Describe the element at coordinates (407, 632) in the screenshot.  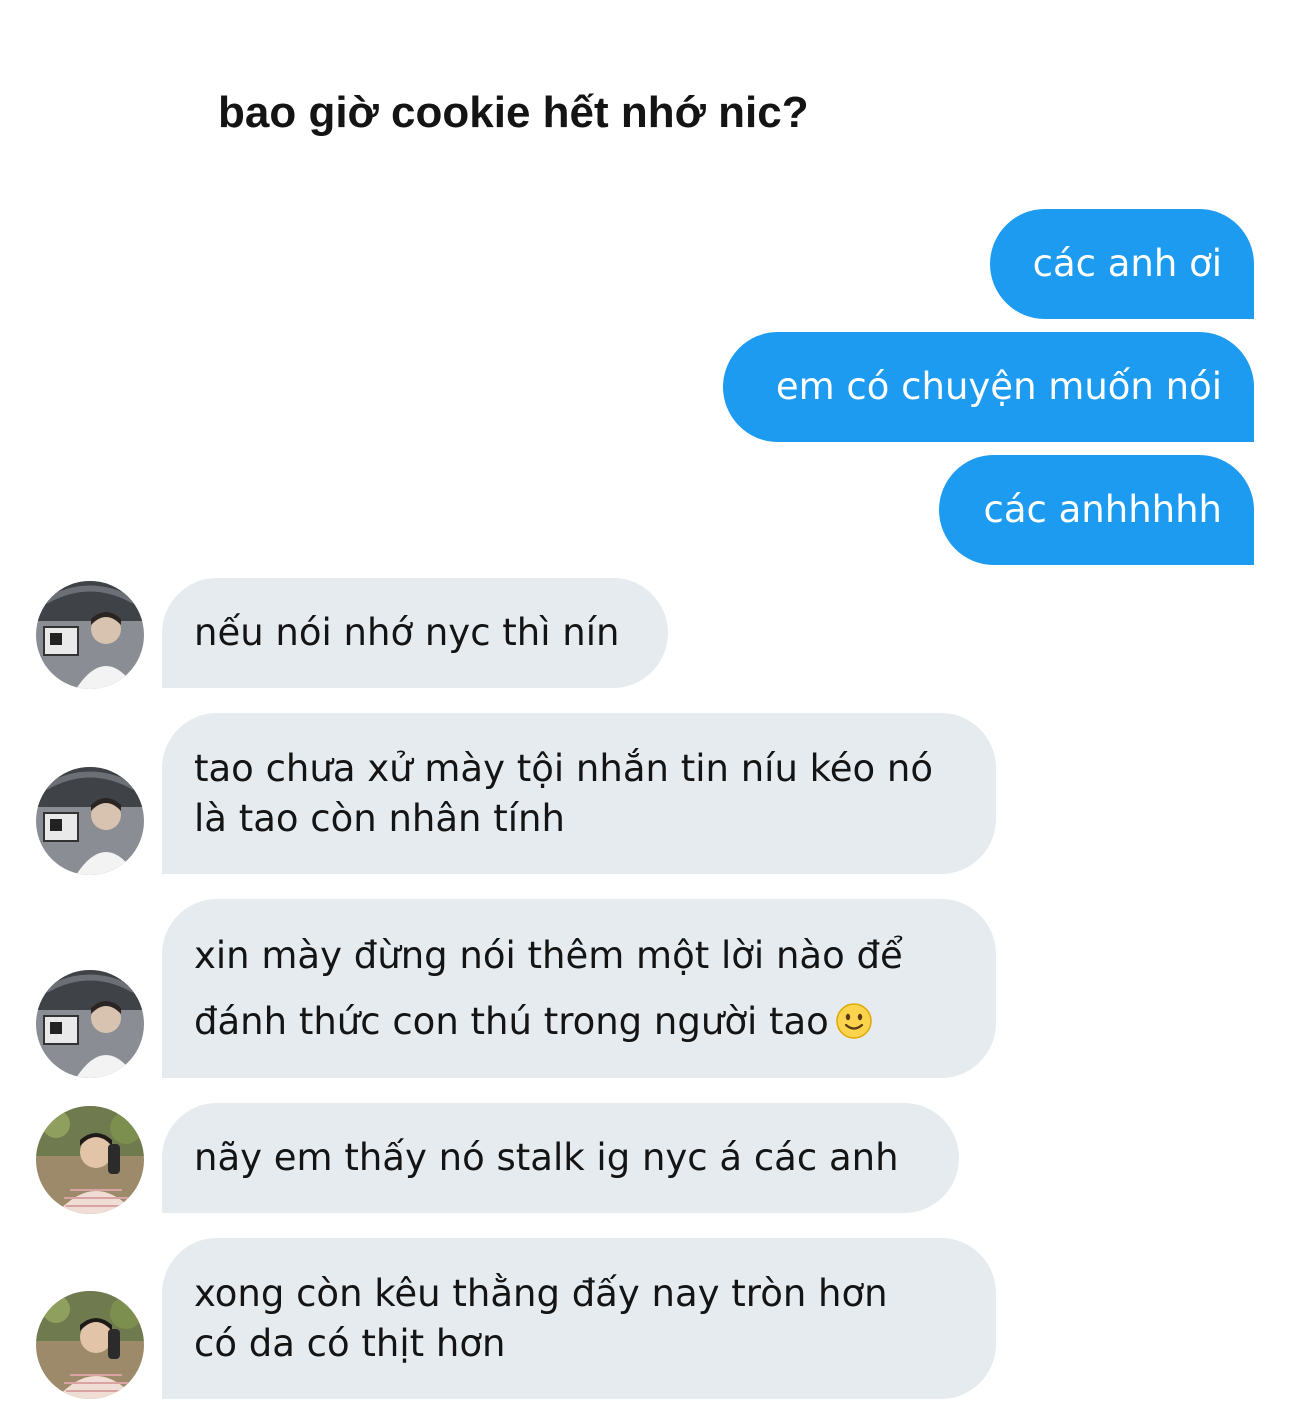
I see `received-message-text: nếu nói nhớ nyc thì nín` at that location.